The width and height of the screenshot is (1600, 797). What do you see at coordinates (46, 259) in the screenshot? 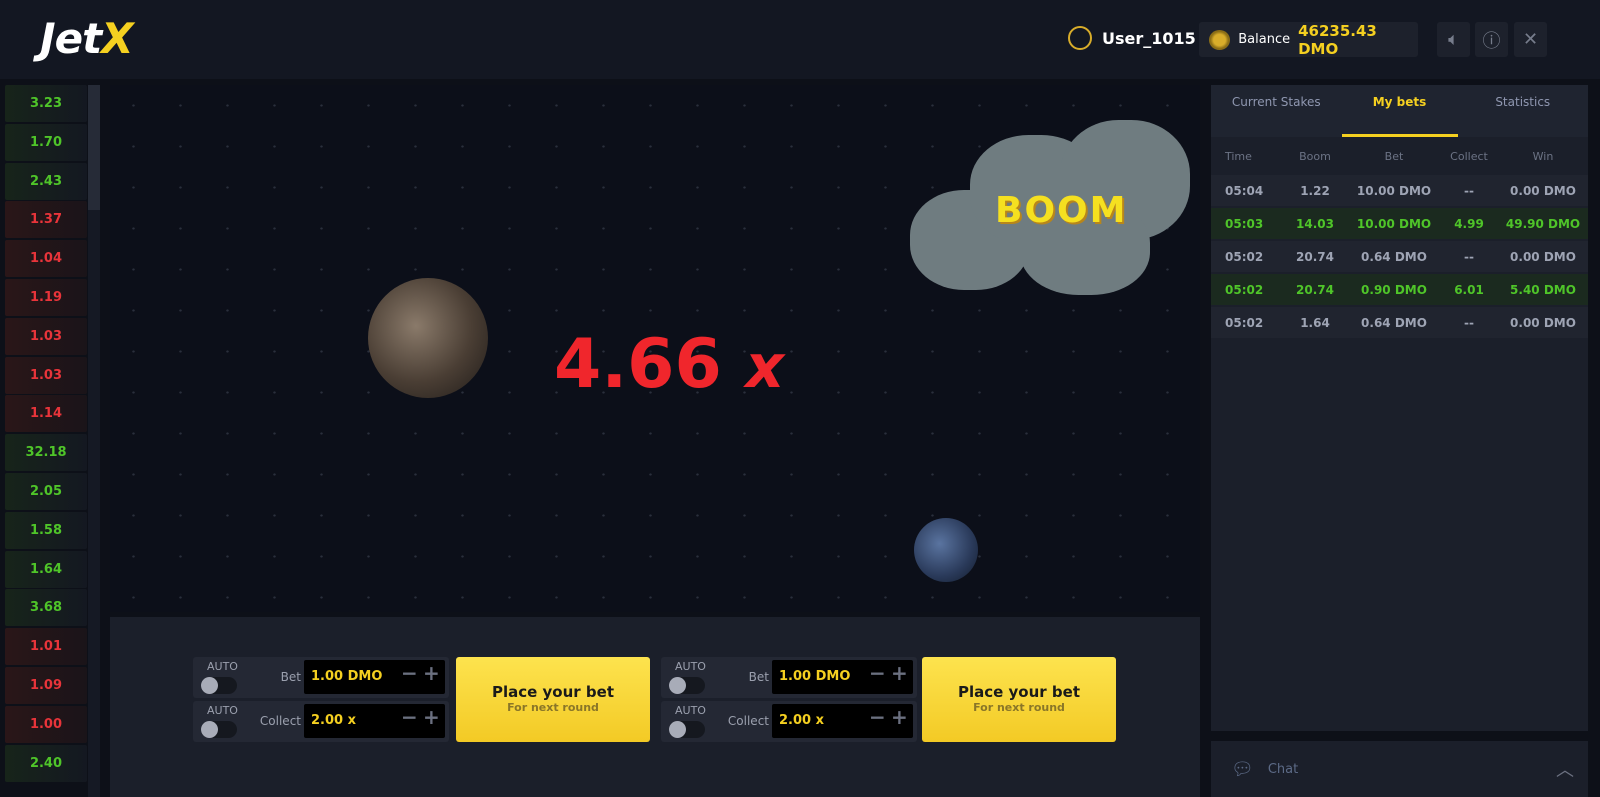
I see `history-item: 1.04` at bounding box center [46, 259].